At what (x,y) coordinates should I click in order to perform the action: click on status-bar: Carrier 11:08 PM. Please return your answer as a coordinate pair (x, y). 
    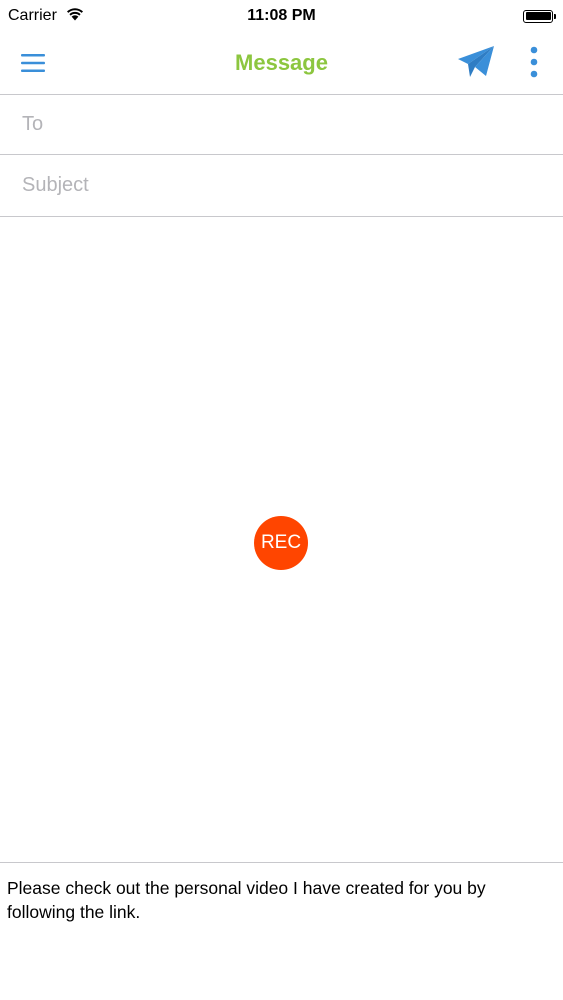
    Looking at the image, I should click on (281, 16).